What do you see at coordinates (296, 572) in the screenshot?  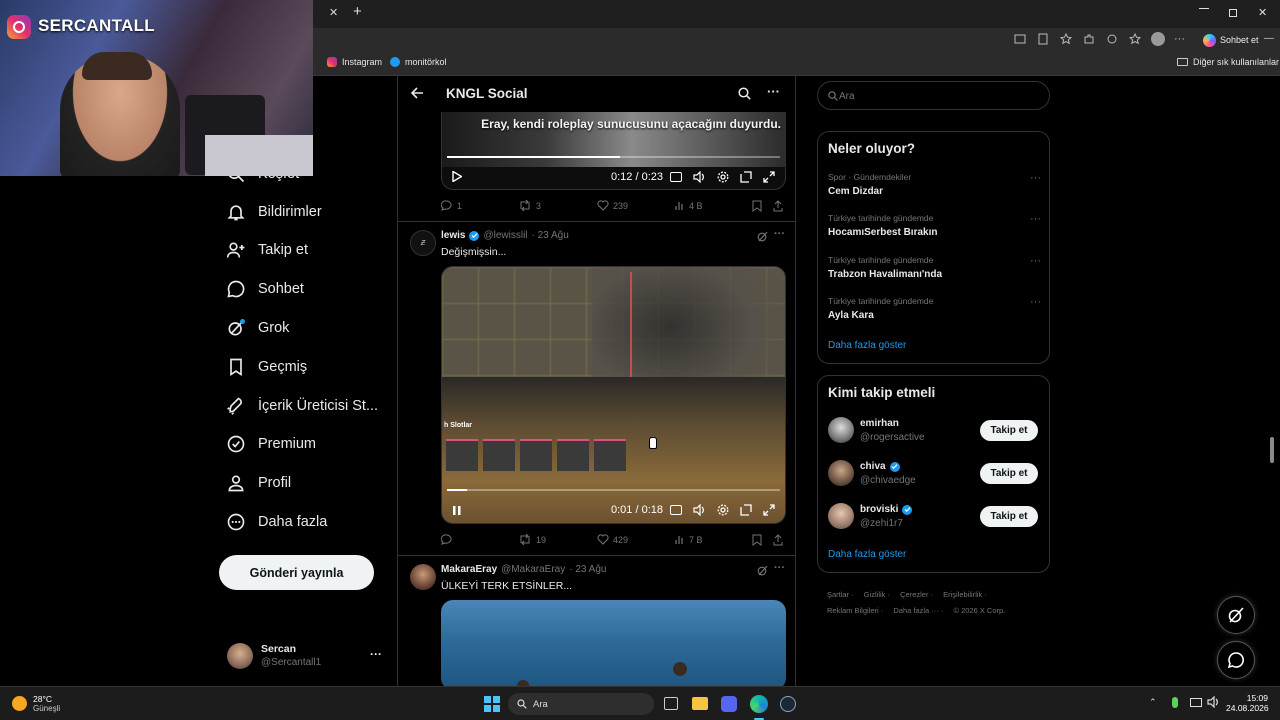 I see `post-button: Gönderi yayınla` at bounding box center [296, 572].